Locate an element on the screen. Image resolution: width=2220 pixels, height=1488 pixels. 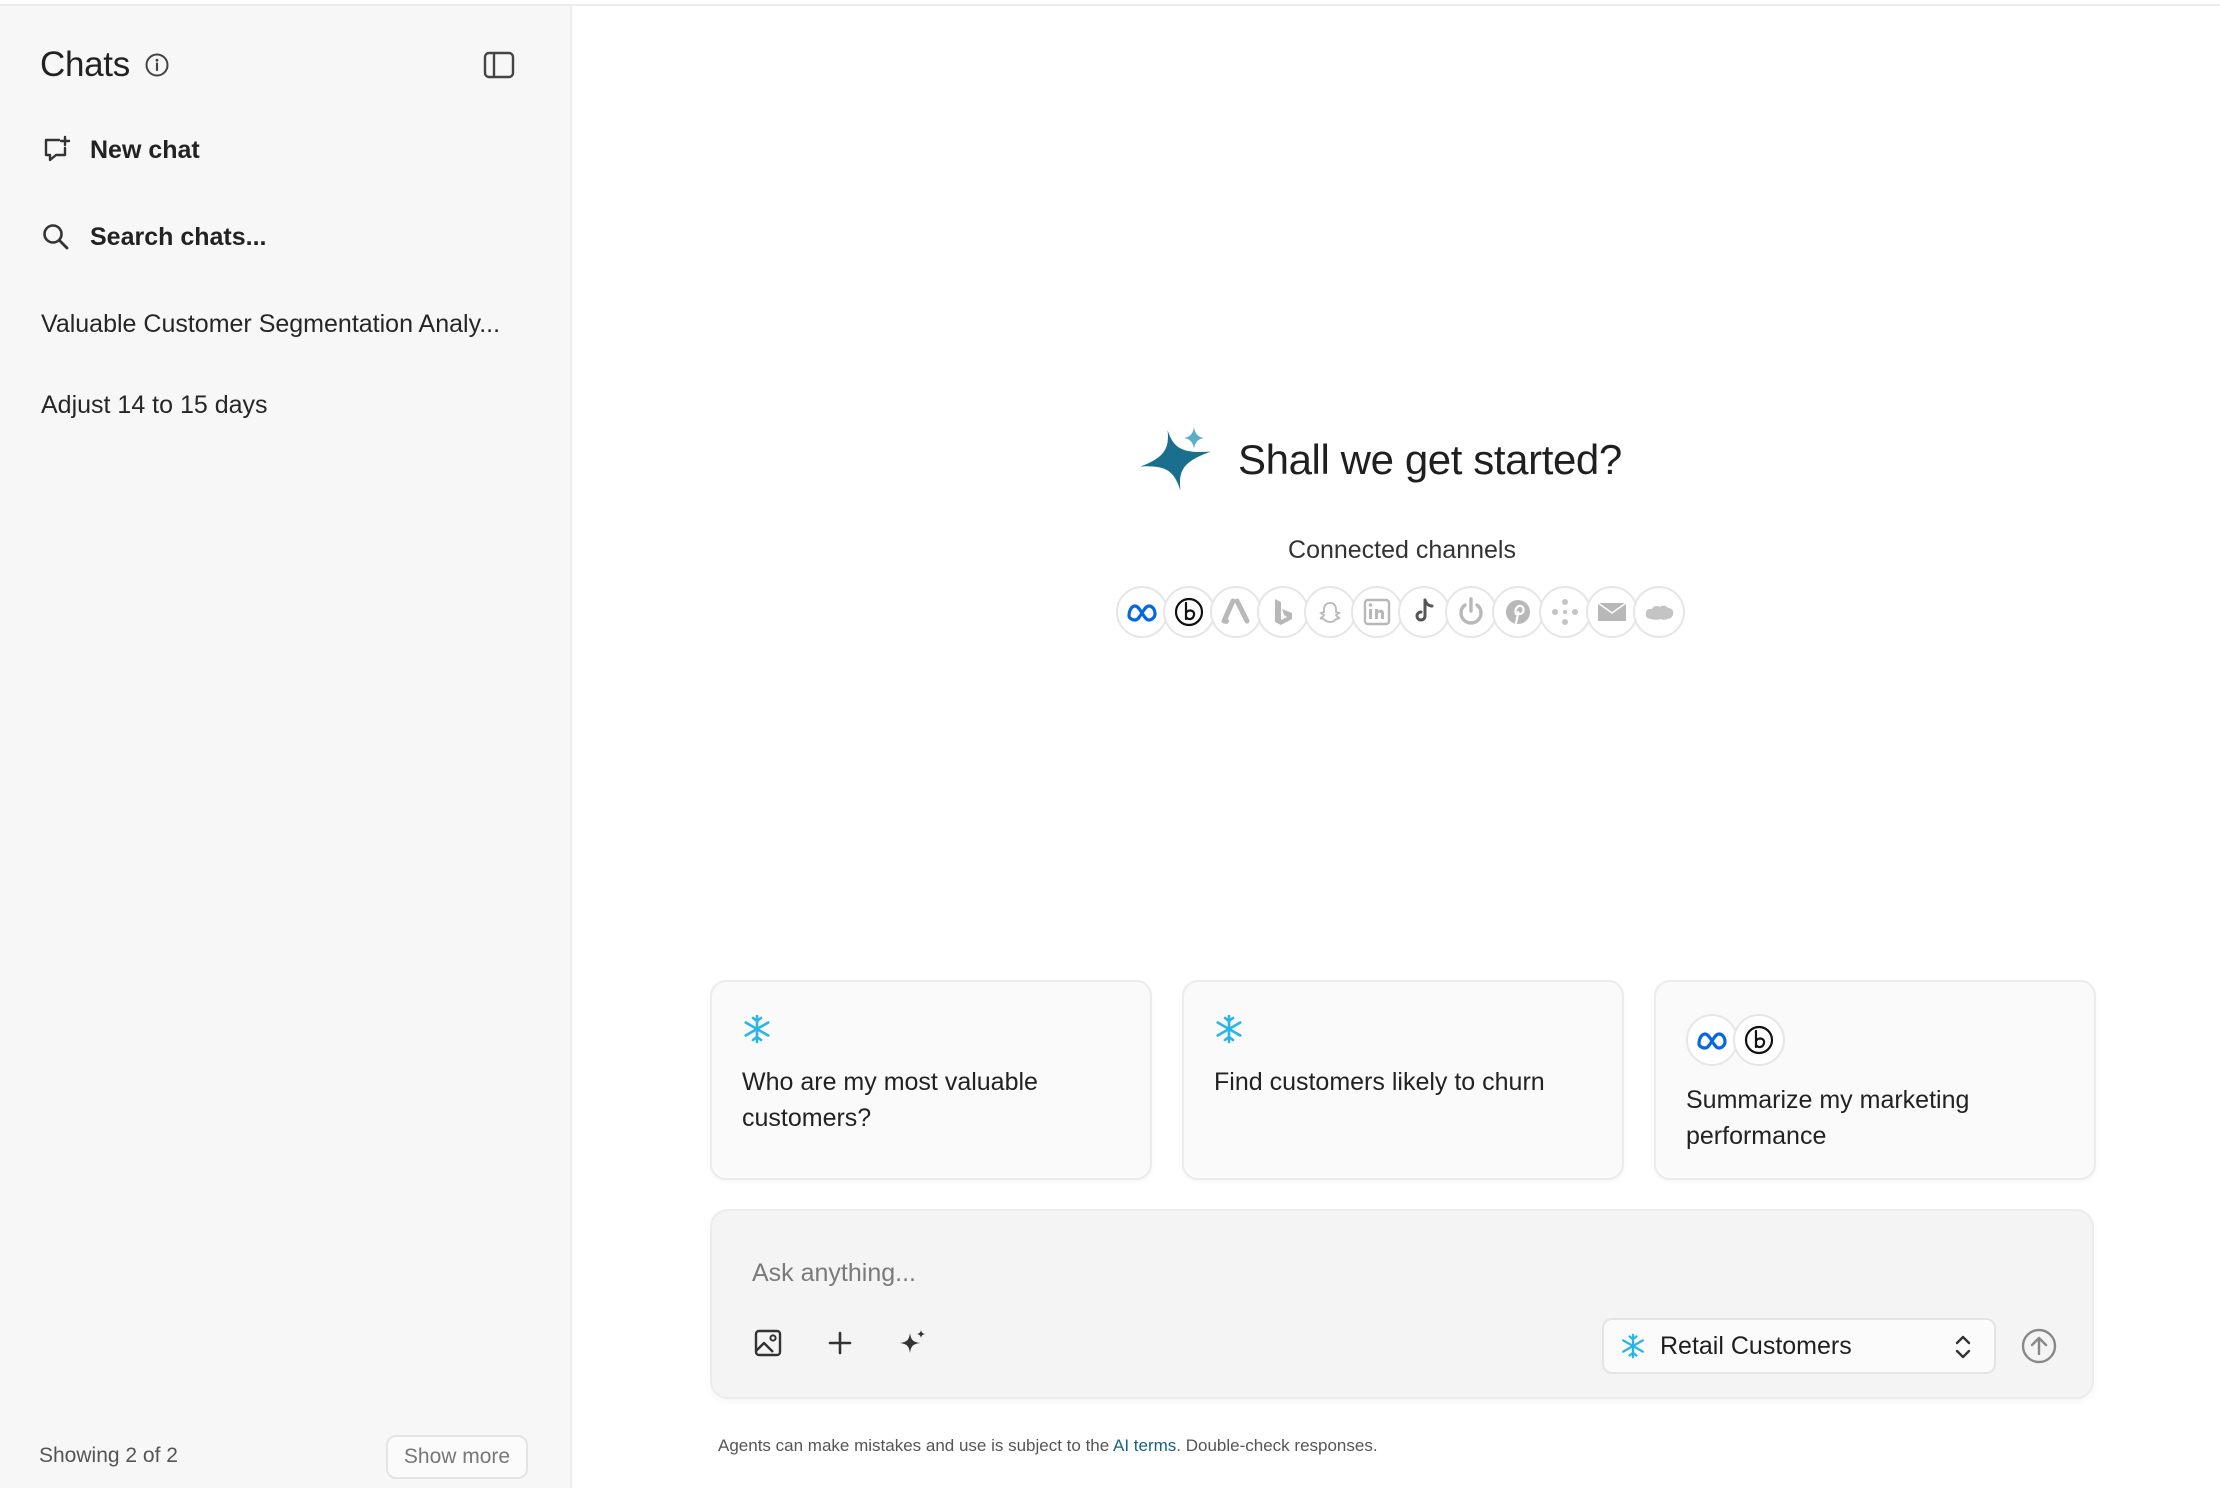
linkedin-icon is located at coordinates (1377, 612).